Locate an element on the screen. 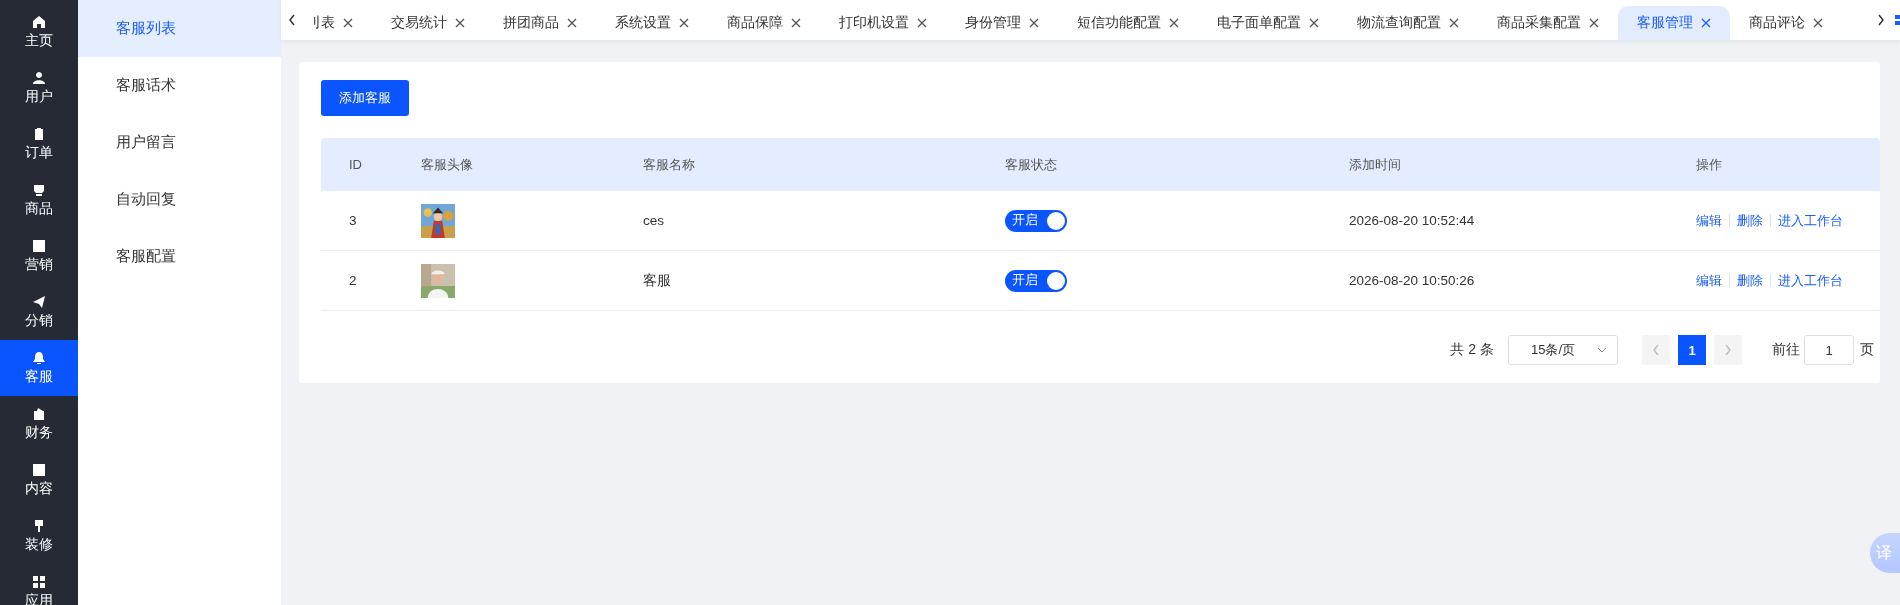  table-cell-text: 客服 is located at coordinates (657, 280).